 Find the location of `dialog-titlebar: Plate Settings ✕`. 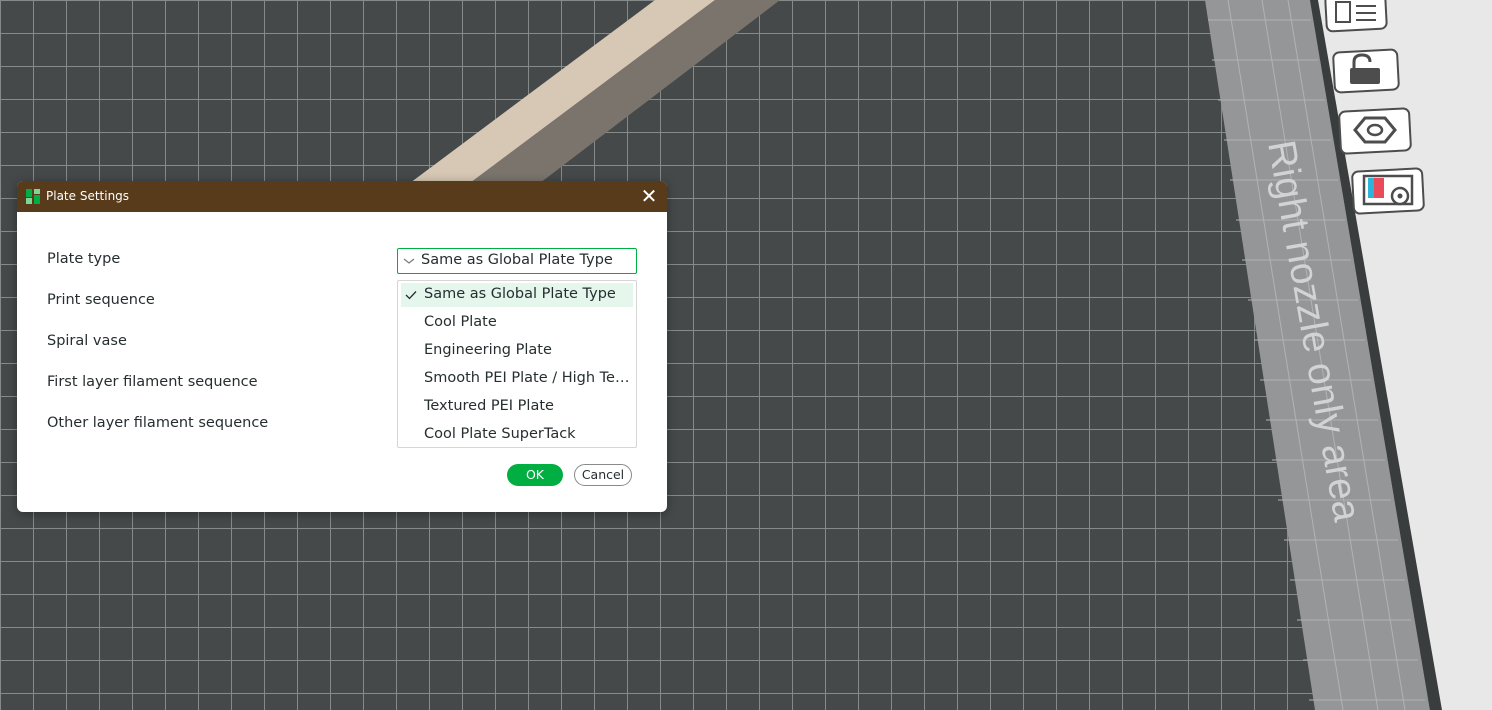

dialog-titlebar: Plate Settings ✕ is located at coordinates (342, 196).